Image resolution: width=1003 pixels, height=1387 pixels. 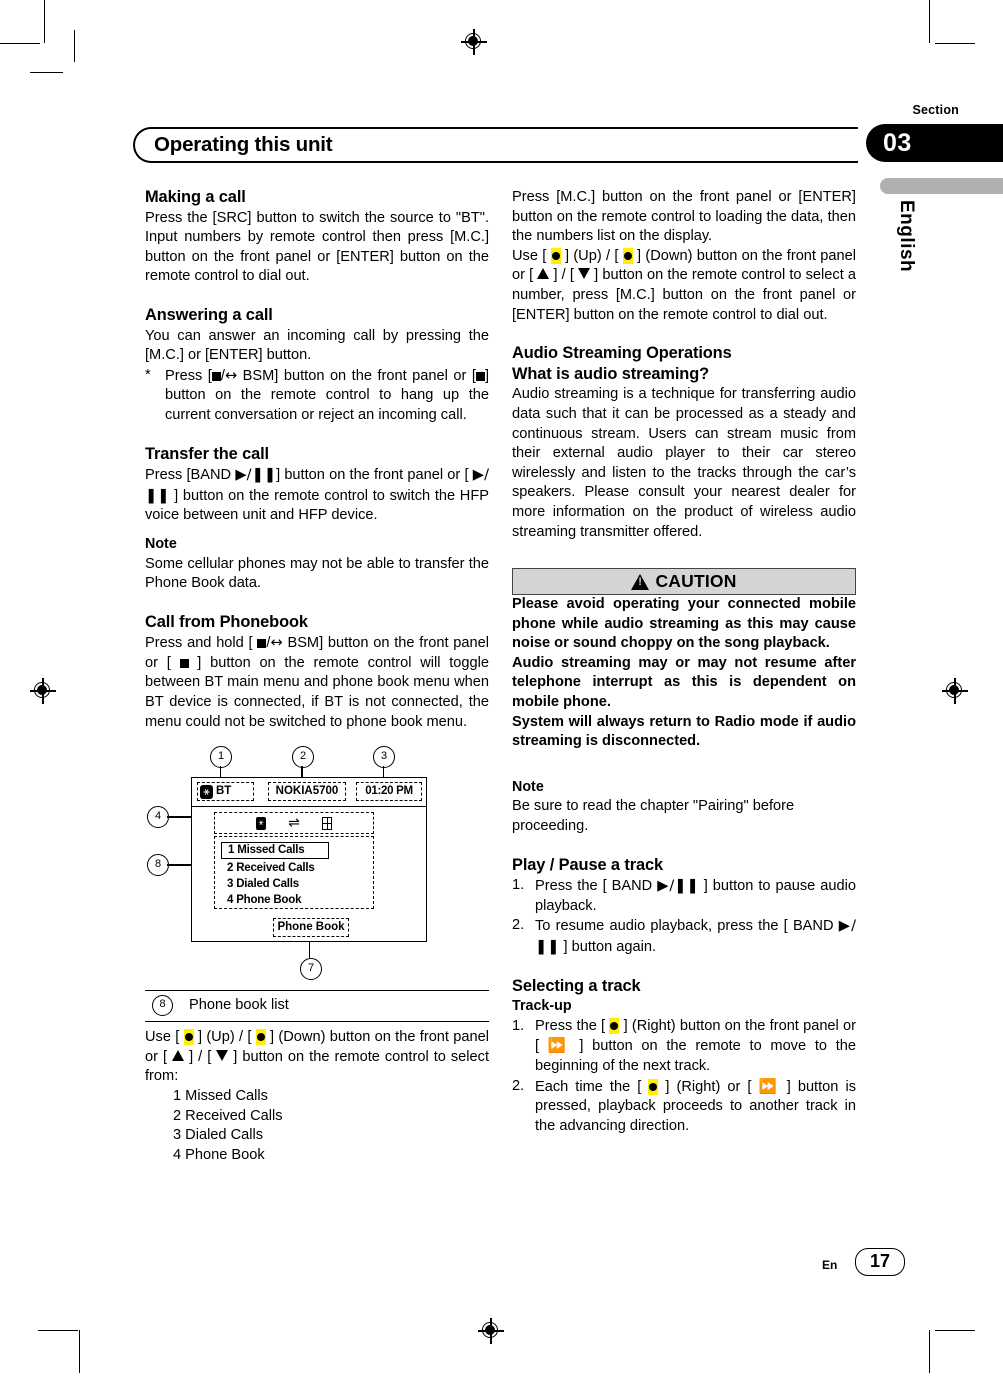 I want to click on down-button-highlight, so click(x=260, y=1037).